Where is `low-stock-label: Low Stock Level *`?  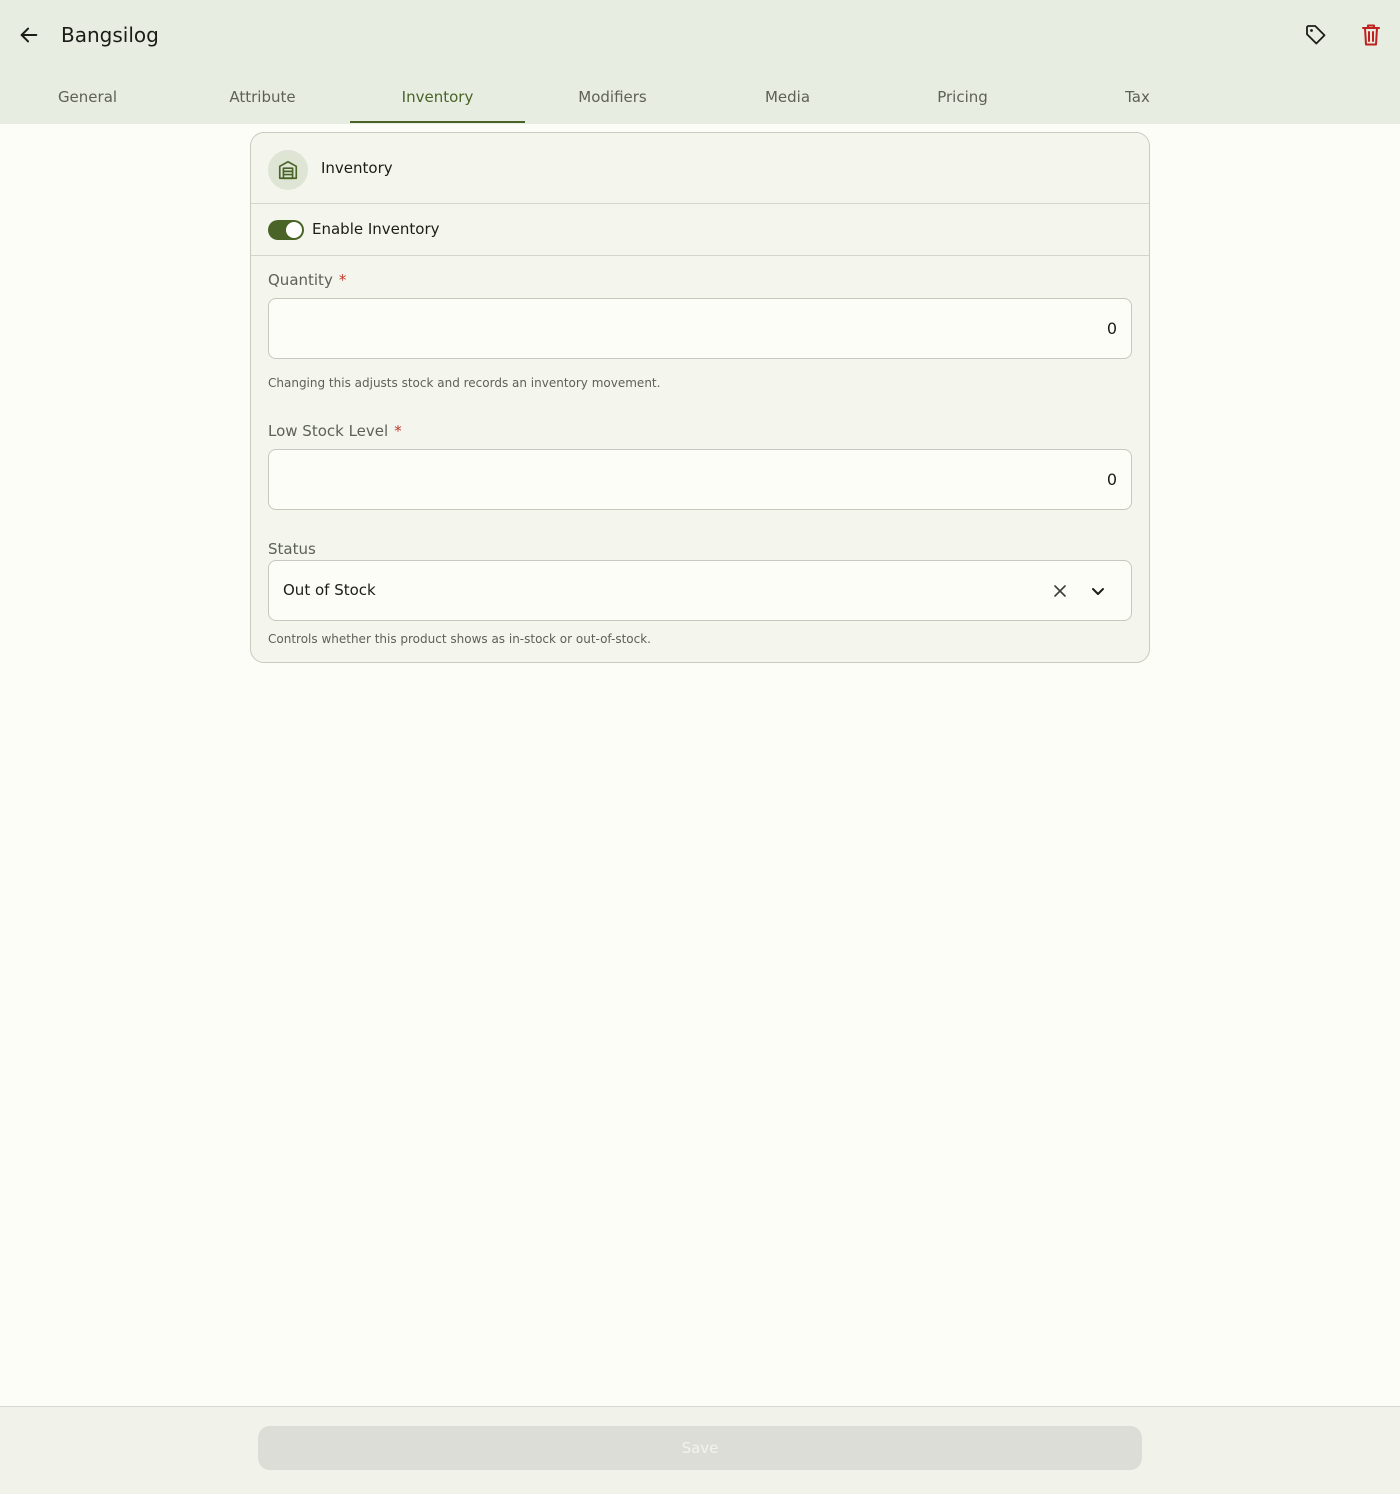
low-stock-label: Low Stock Level * is located at coordinates (335, 431).